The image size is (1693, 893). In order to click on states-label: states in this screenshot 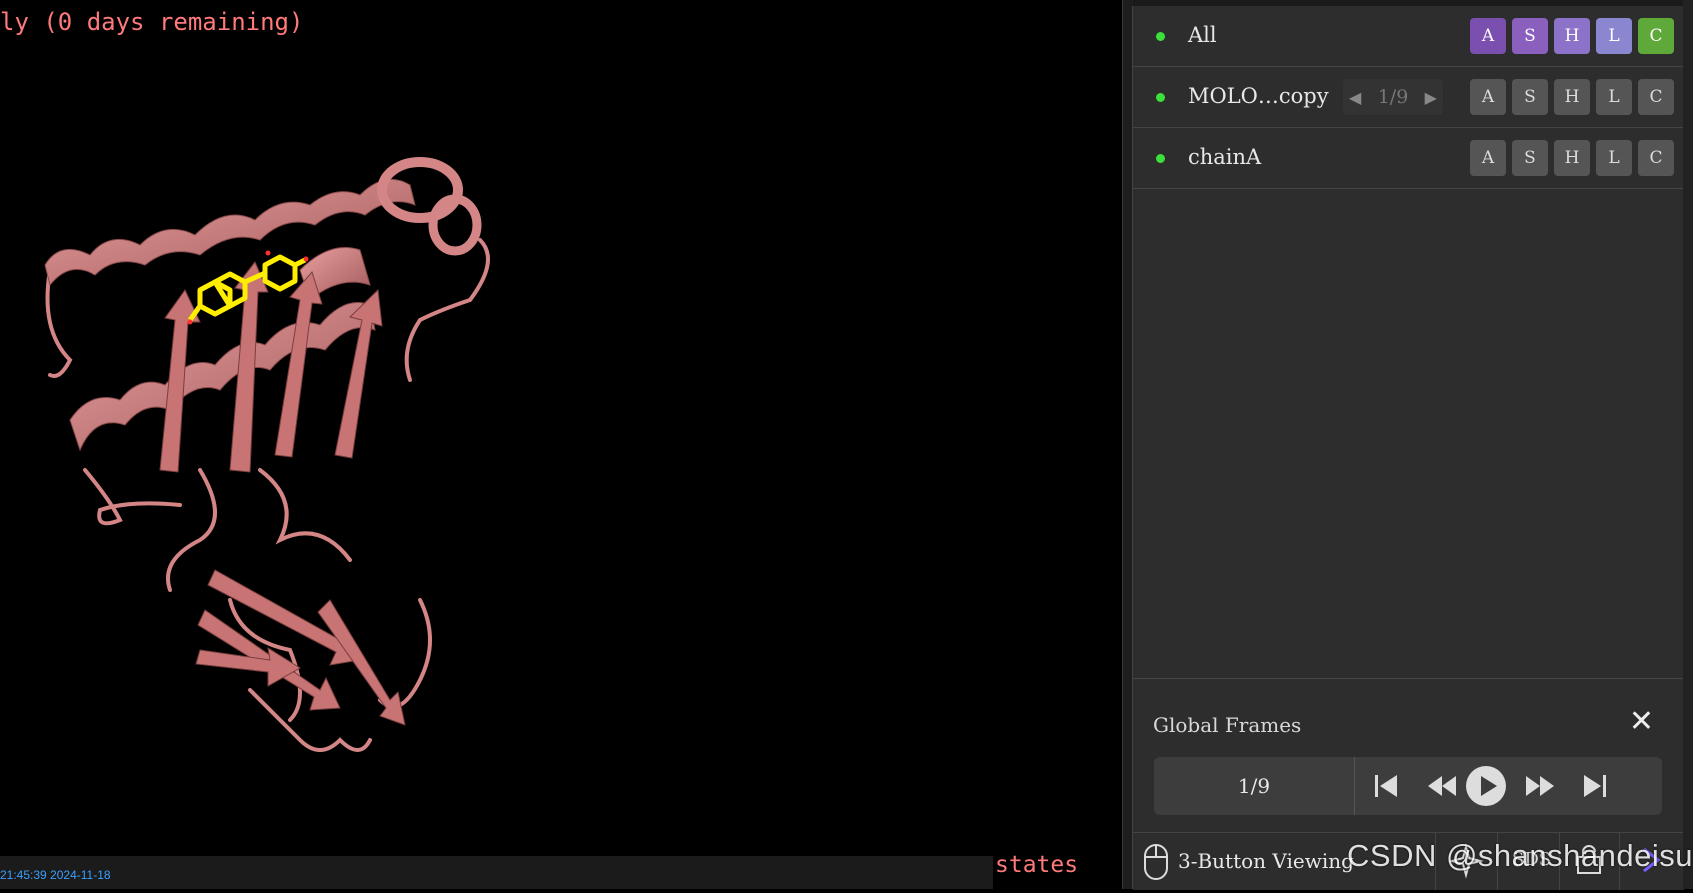, I will do `click(1037, 865)`.